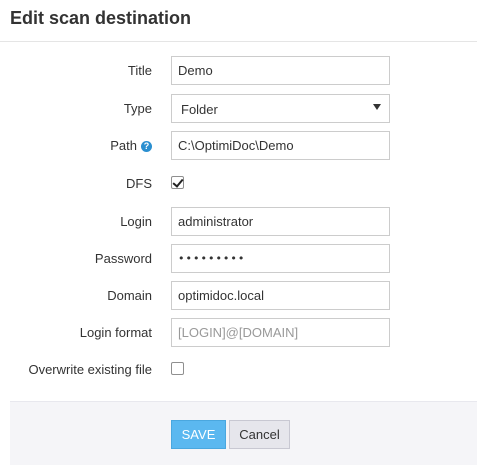 This screenshot has width=477, height=465. What do you see at coordinates (238, 369) in the screenshot?
I see `overwrite-row: Overwrite existing file` at bounding box center [238, 369].